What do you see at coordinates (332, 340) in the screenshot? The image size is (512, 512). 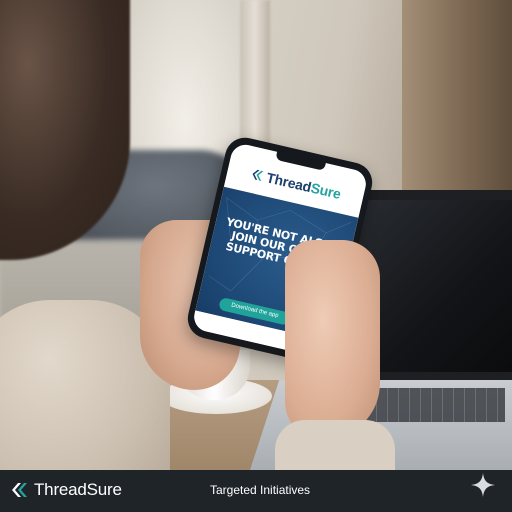 I see `right-hand` at bounding box center [332, 340].